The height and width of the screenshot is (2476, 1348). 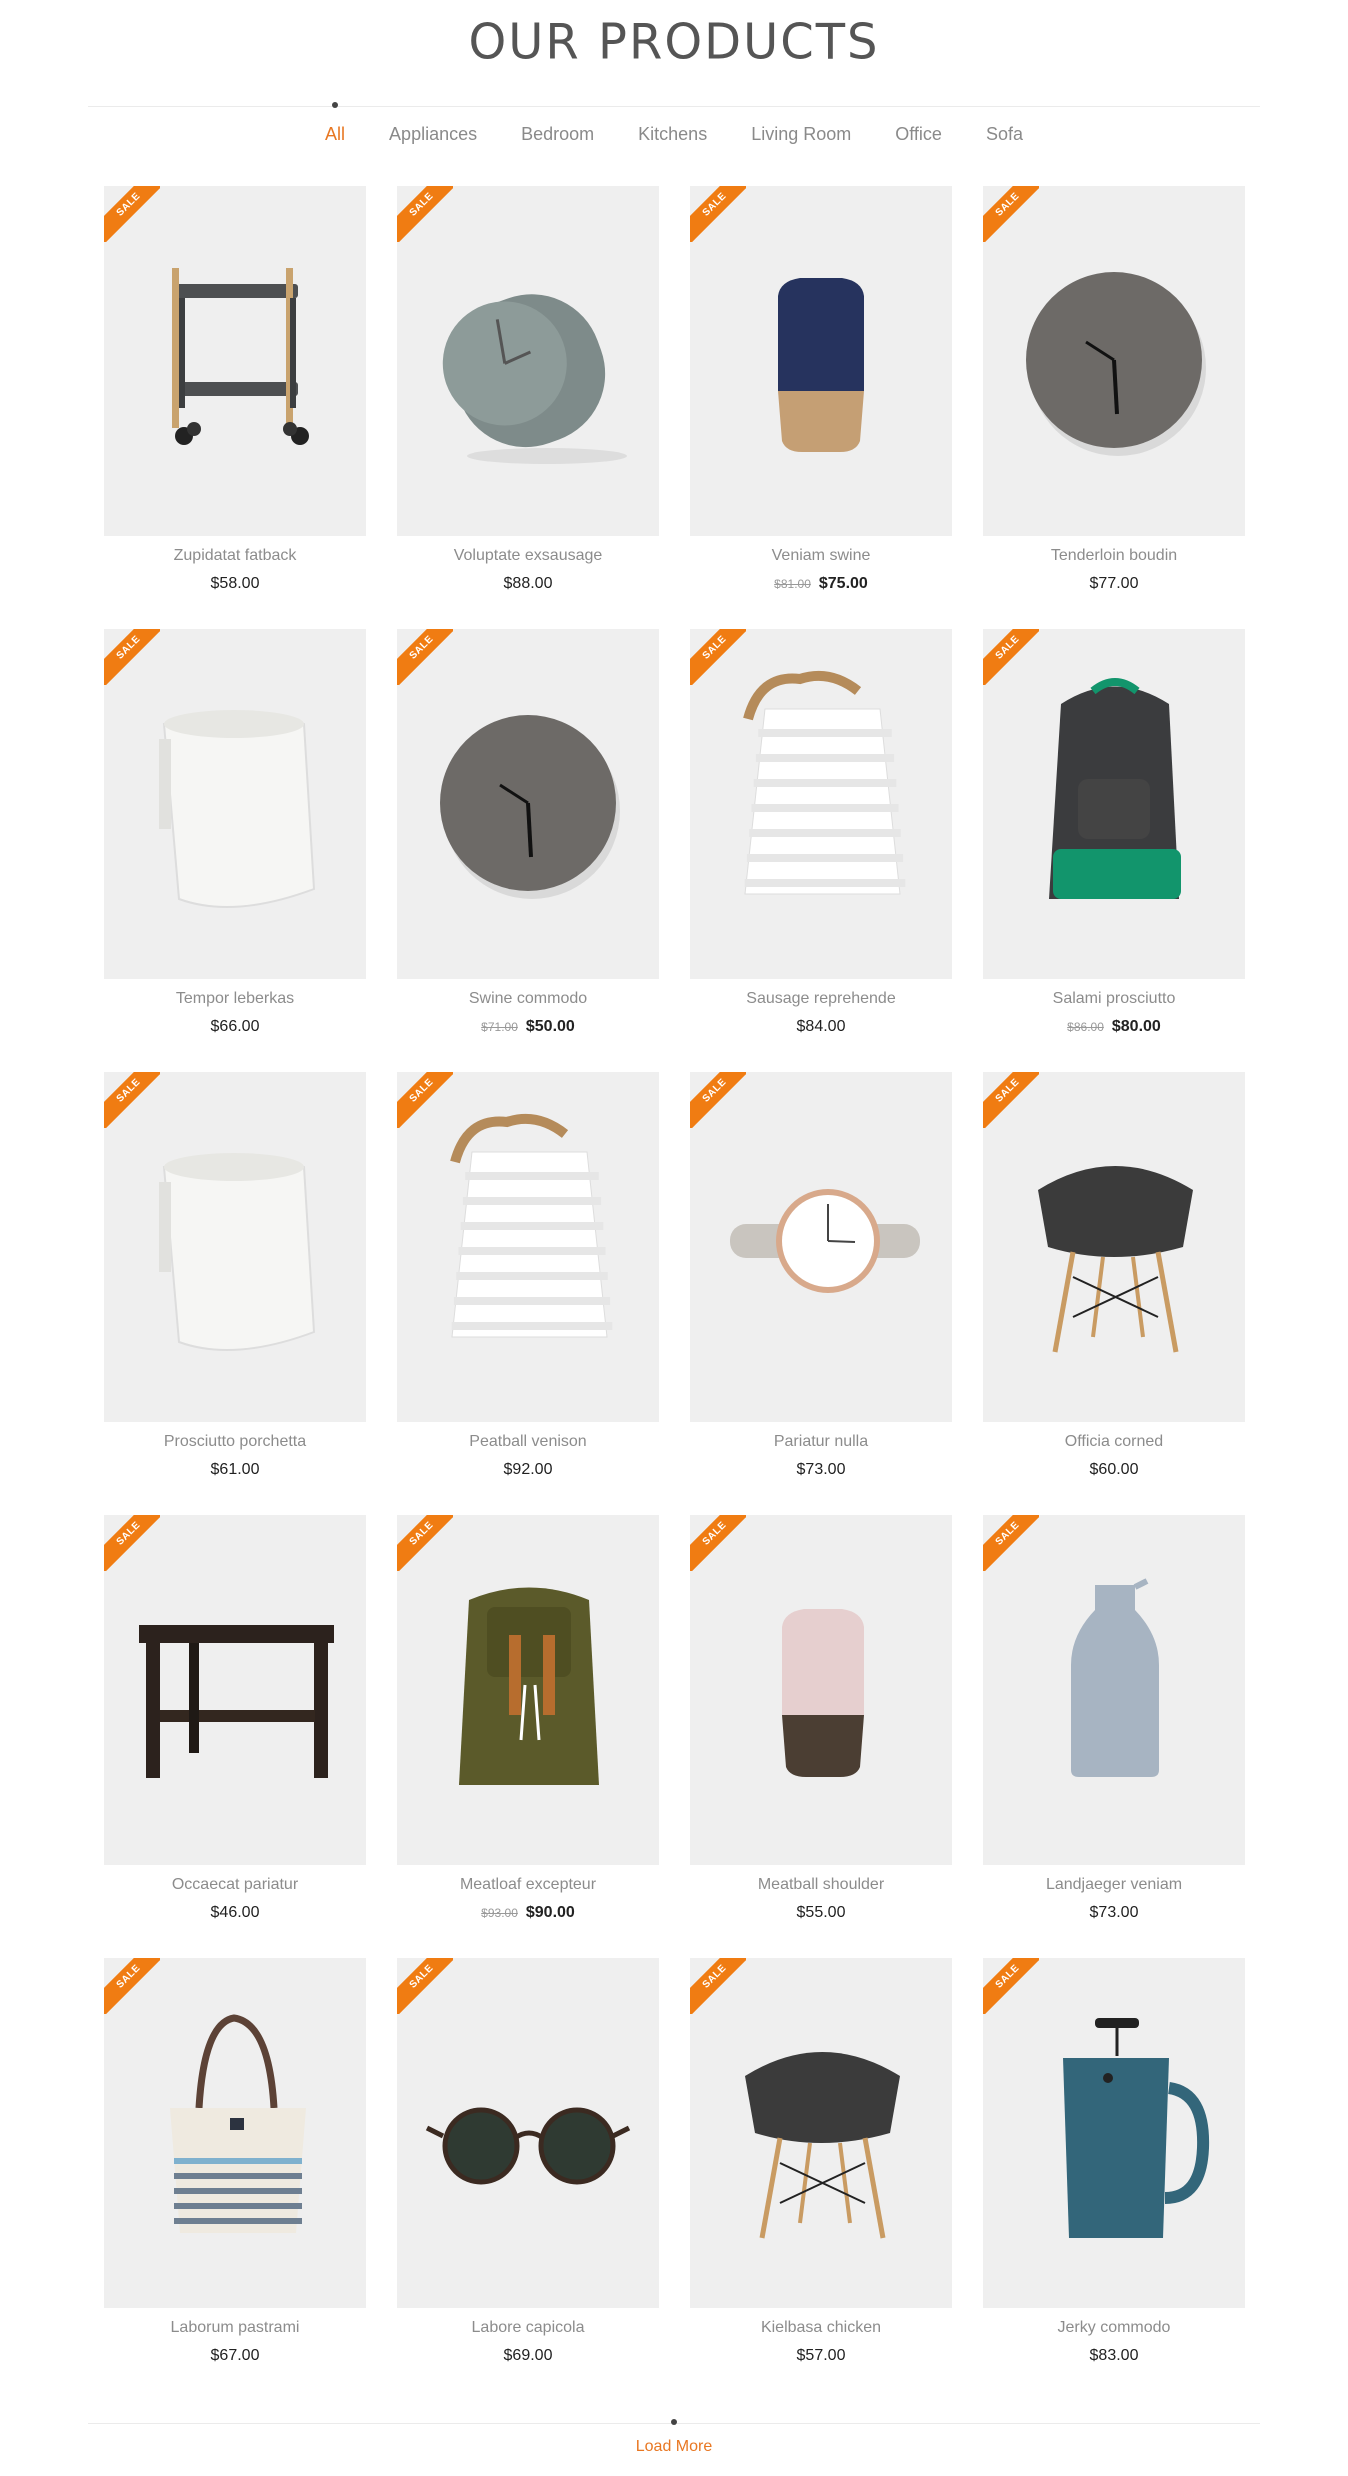 I want to click on product-card: SALE Sausage reprehende $84.00, so click(x=821, y=850).